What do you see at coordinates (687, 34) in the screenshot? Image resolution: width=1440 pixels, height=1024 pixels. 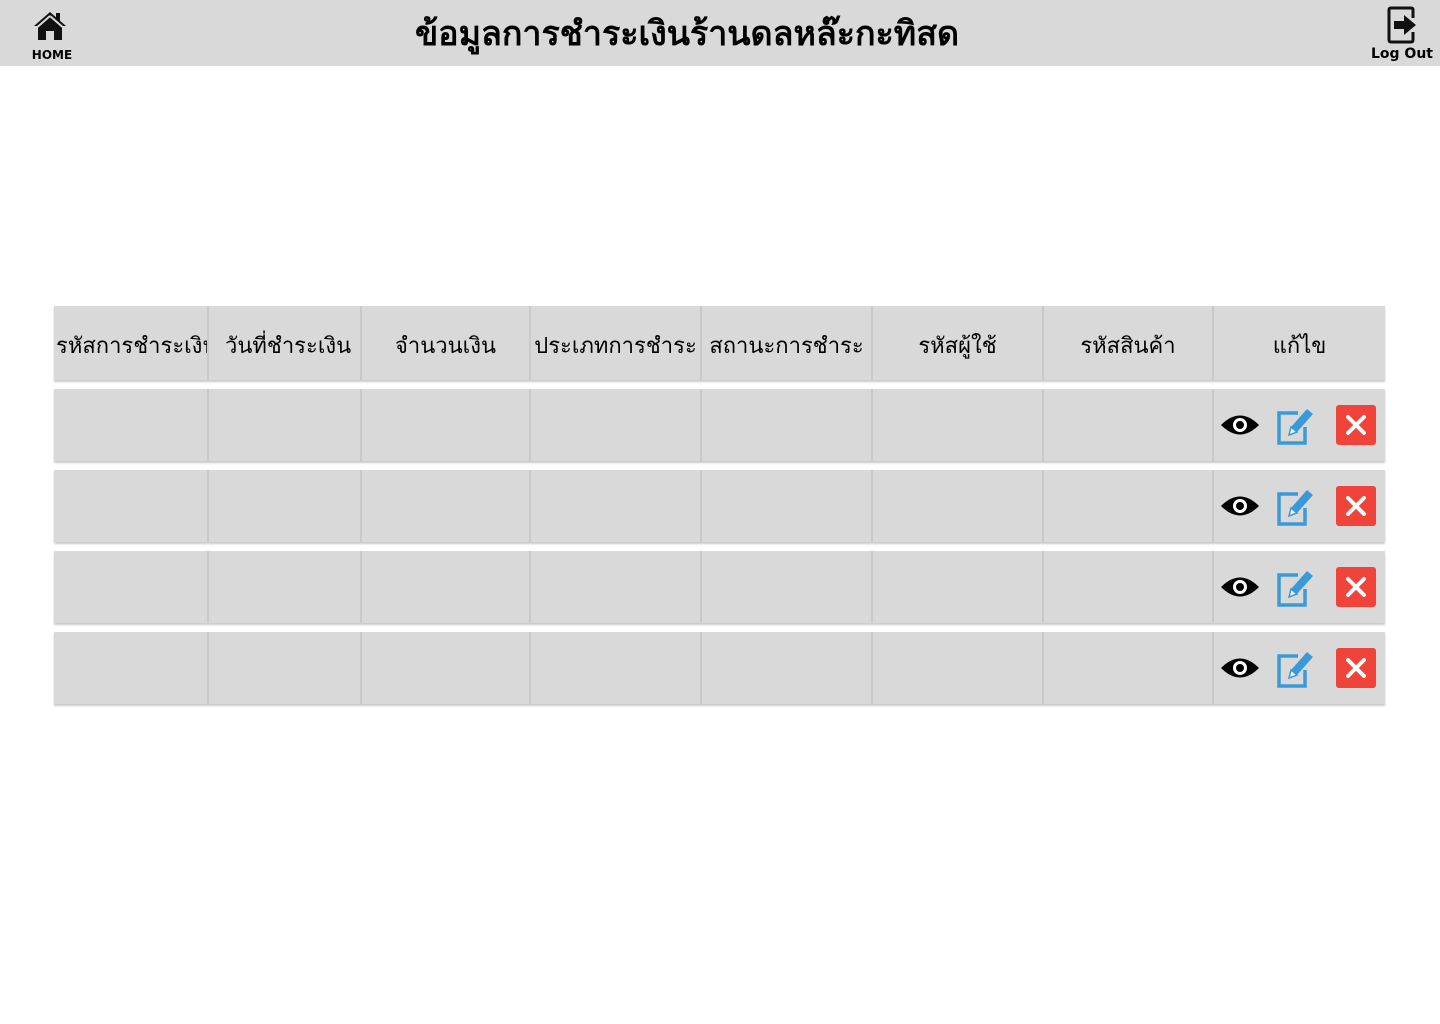 I see `page-title: ข้อมูลการชำระเงินร้านดลหล๊ะกะทิสด` at bounding box center [687, 34].